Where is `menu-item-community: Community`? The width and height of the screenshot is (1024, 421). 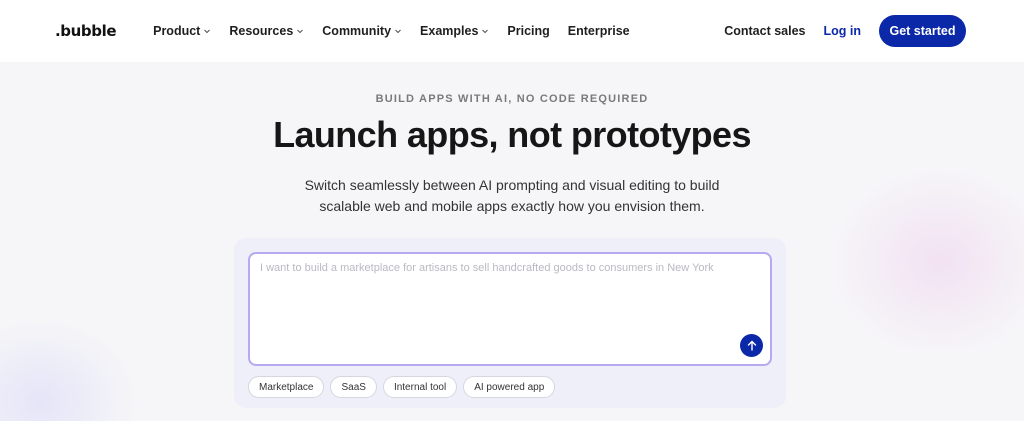 menu-item-community: Community is located at coordinates (362, 31).